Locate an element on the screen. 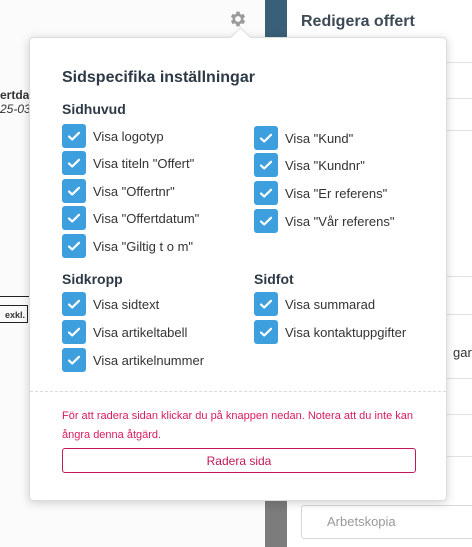  checkbox-label: Visa "Offertdatum" is located at coordinates (146, 218).